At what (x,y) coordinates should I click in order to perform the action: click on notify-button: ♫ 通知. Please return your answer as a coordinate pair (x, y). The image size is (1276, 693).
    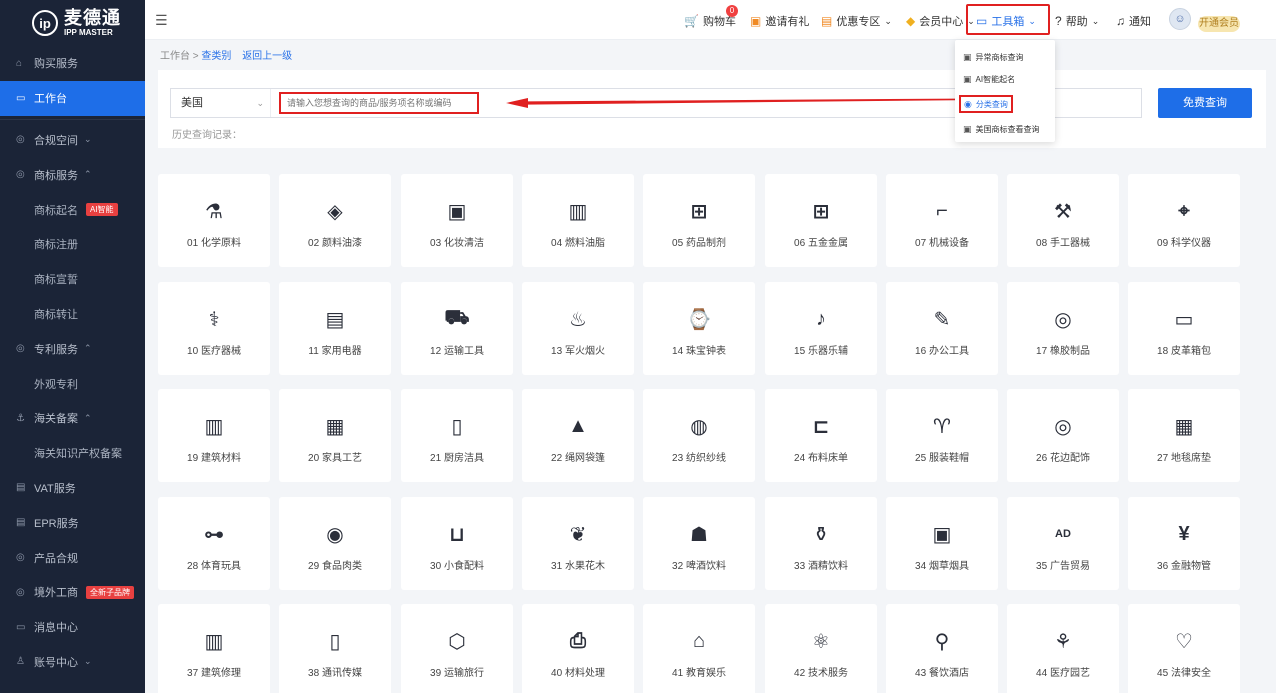
    Looking at the image, I should click on (1133, 21).